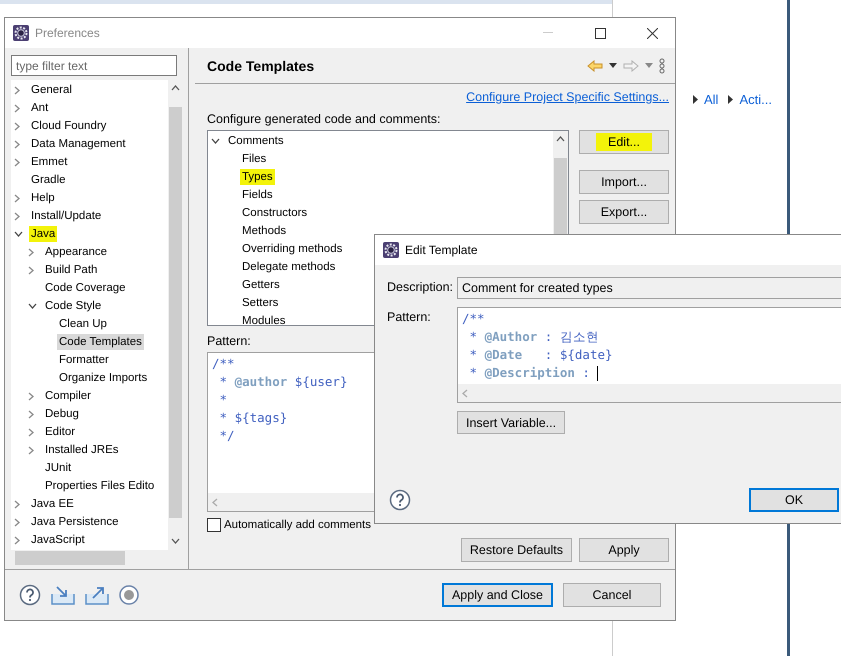  What do you see at coordinates (261, 418) in the screenshot?
I see `template-variable: ${tags}` at bounding box center [261, 418].